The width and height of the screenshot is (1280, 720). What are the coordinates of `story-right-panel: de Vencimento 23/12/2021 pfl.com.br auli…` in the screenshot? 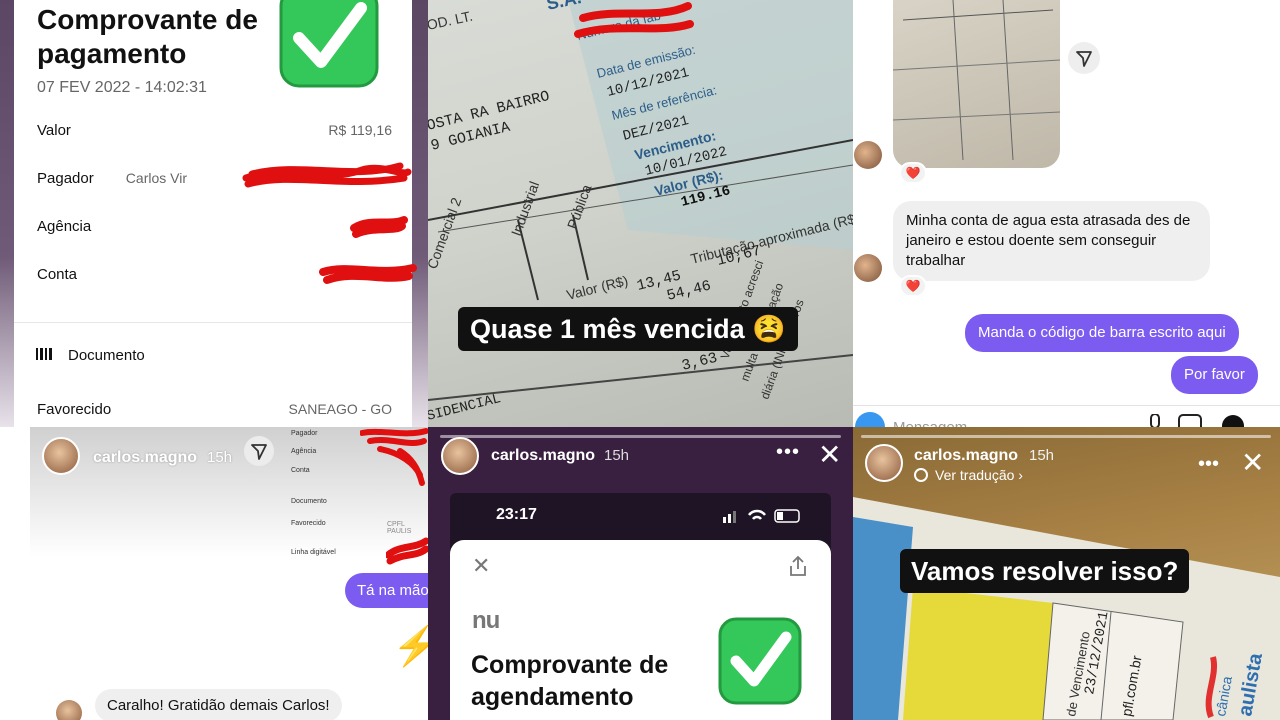 It's located at (1066, 573).